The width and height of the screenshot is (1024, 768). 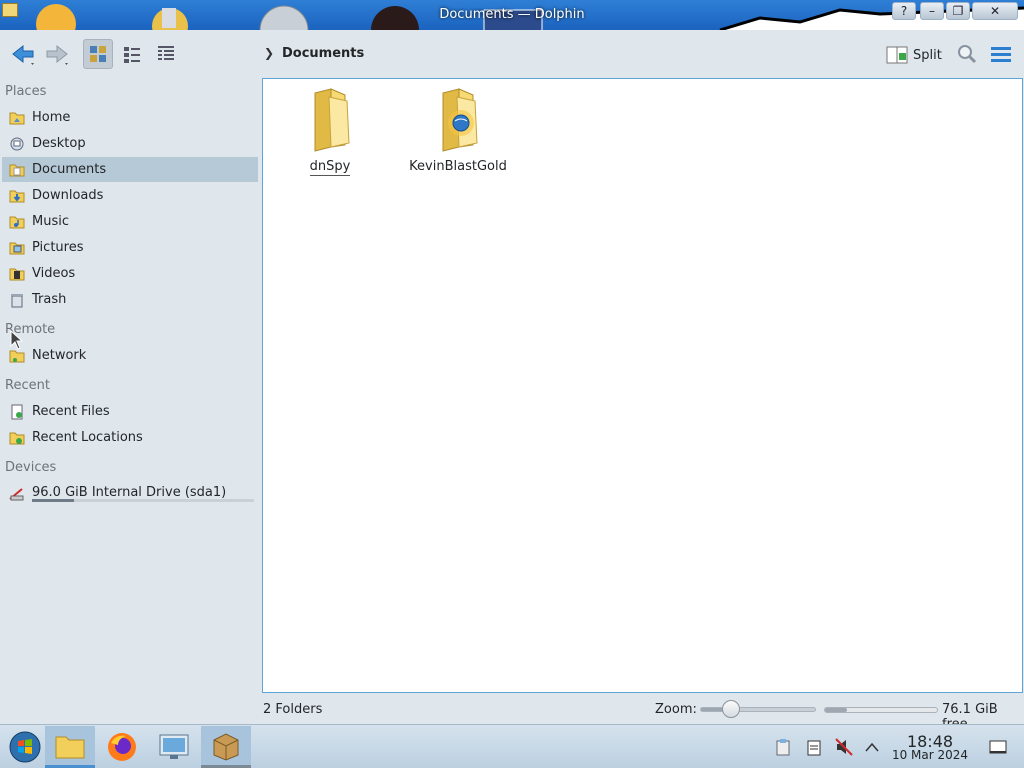 I want to click on disk-usage-bar, so click(x=881, y=710).